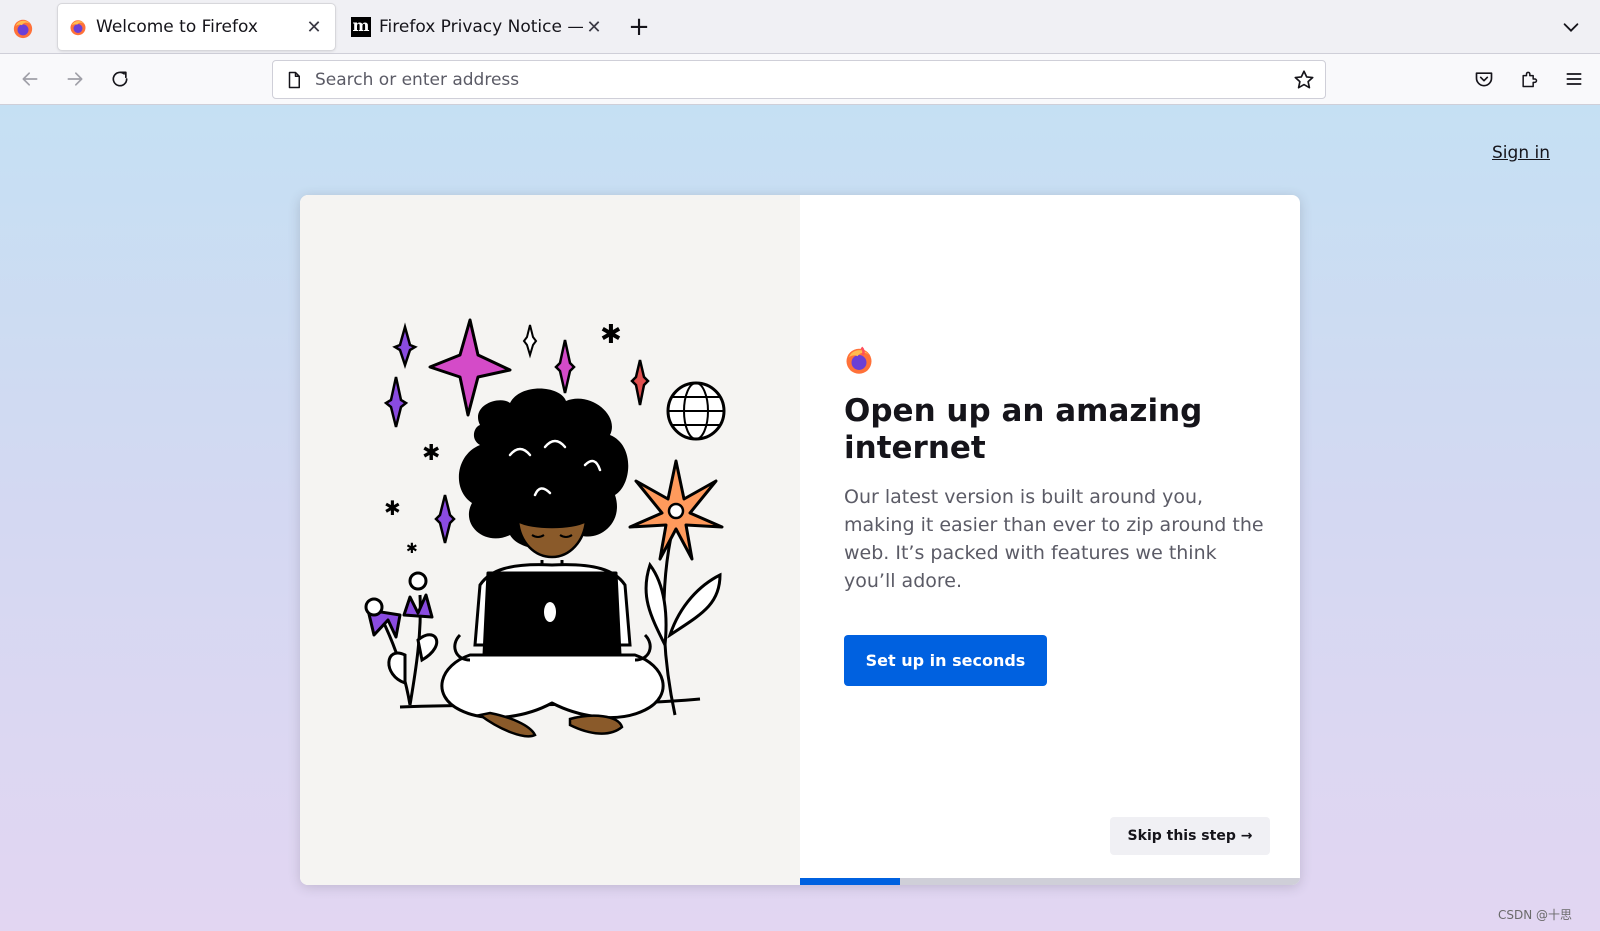  I want to click on tab-privacy-notice: m Firefox Privacy Notice — Mozilla ✕, so click(478, 27).